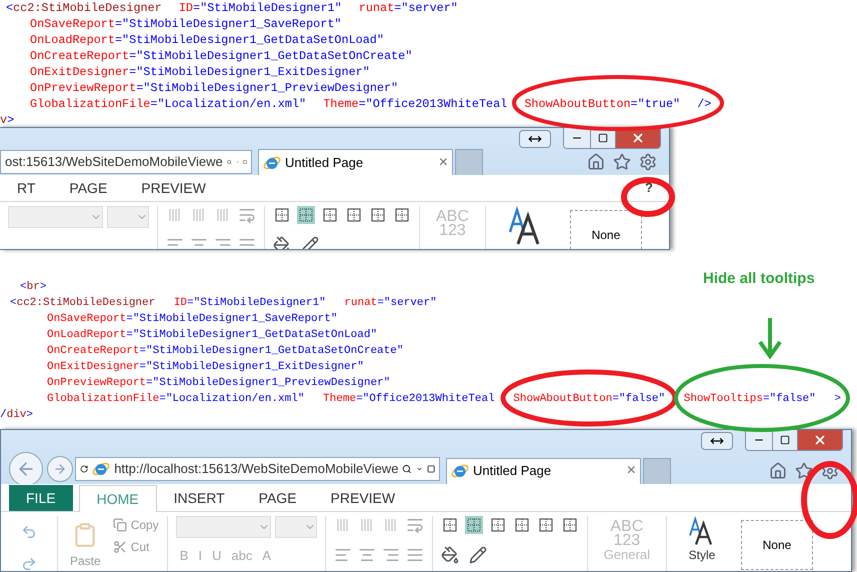  I want to click on maximize-button, so click(785, 440).